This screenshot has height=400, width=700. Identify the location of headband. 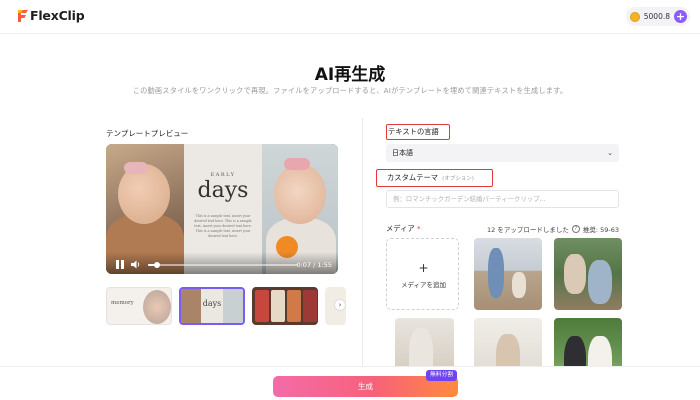
(136, 168).